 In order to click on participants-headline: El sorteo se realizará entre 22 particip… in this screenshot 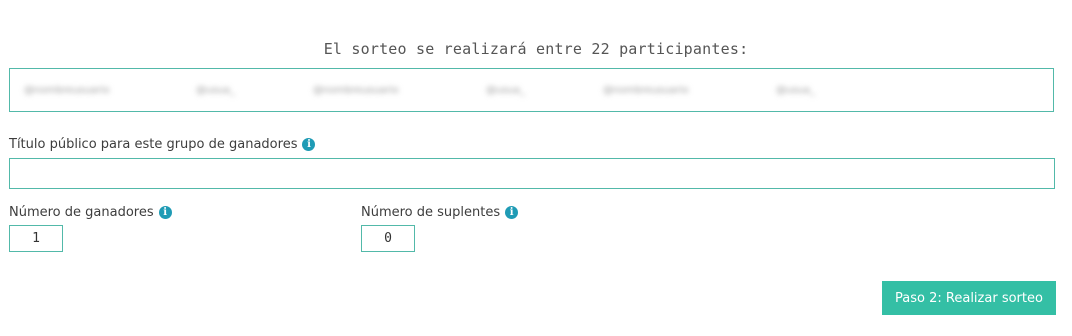, I will do `click(536, 49)`.